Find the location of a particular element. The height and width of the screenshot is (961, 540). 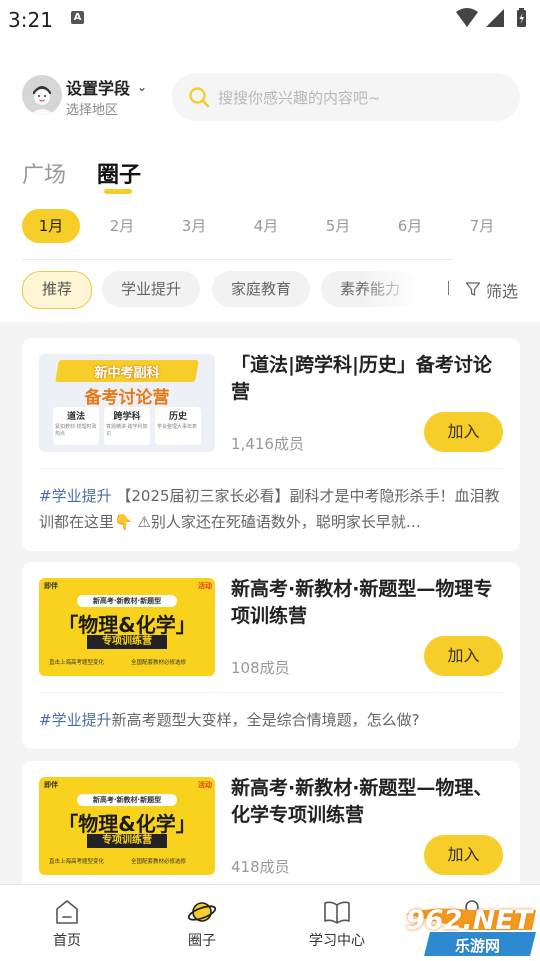

nav-circle-label: 圈子 is located at coordinates (202, 941).